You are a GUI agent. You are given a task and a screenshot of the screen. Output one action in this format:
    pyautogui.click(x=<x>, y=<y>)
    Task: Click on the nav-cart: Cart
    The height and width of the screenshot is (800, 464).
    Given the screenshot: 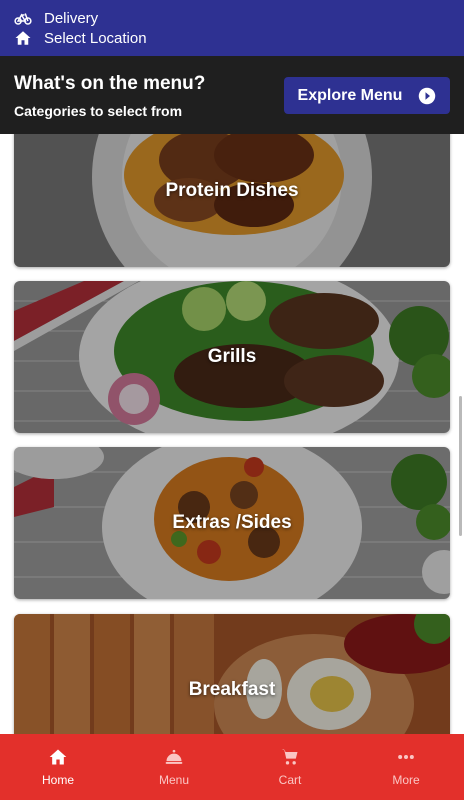 What is the action you would take?
    pyautogui.click(x=290, y=767)
    